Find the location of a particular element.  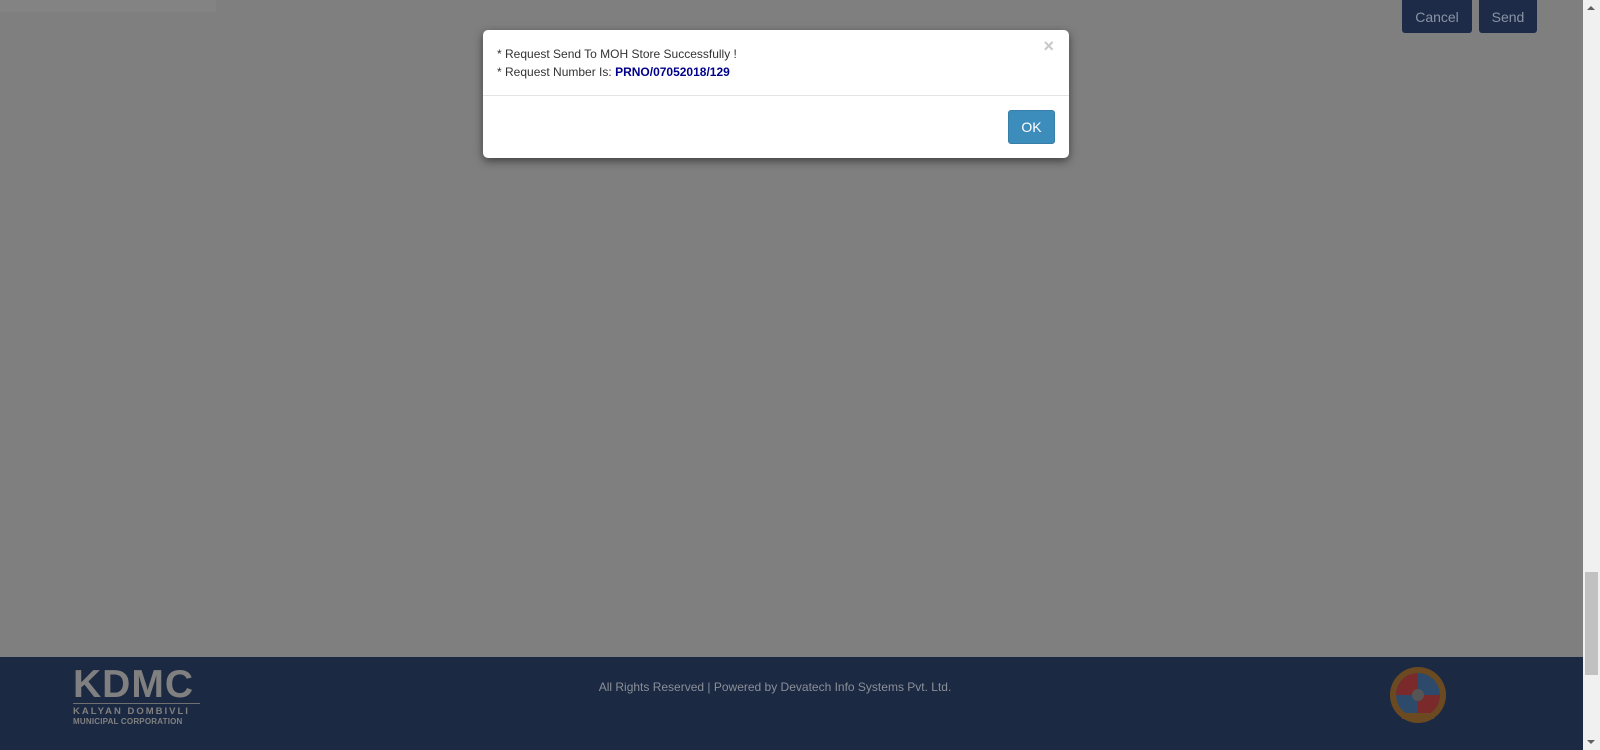

logo-line1: KALYAN DOMBIVLI is located at coordinates (131, 711).